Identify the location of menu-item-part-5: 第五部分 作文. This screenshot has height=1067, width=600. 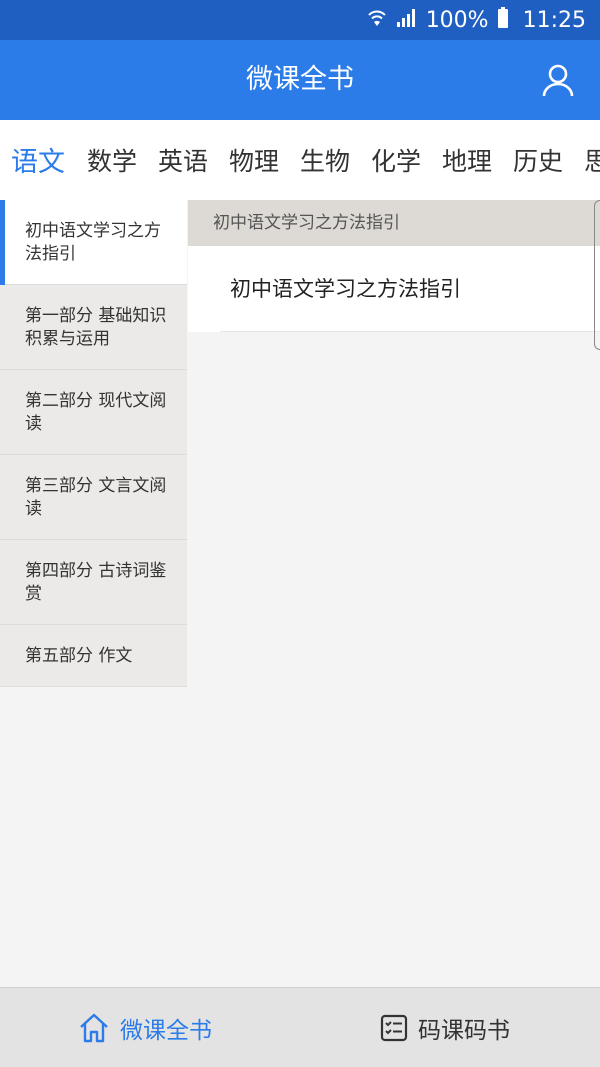
(93, 656).